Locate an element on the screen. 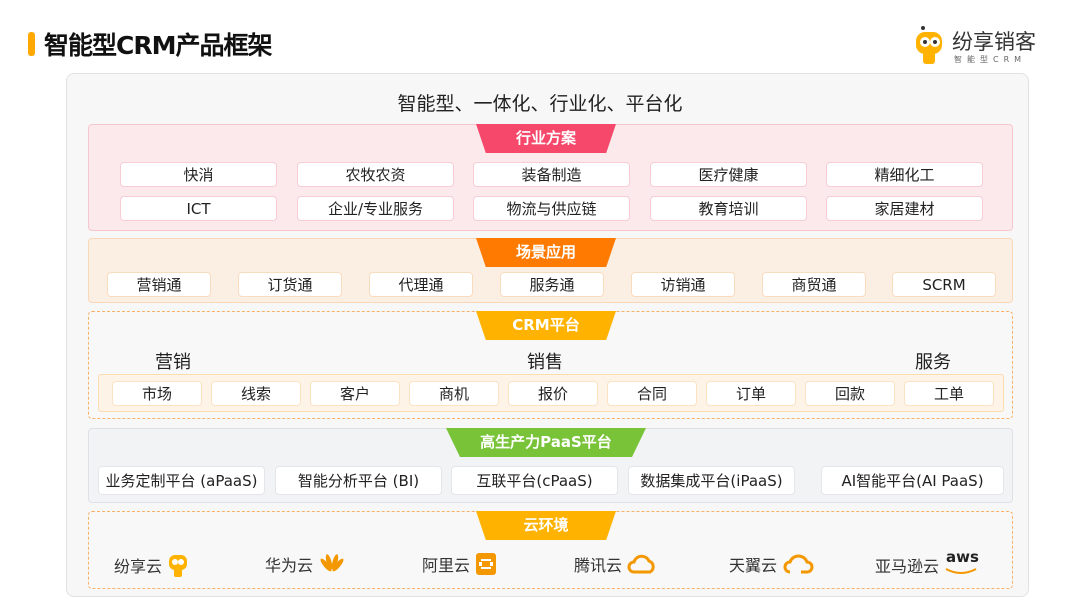  scenario-item: 订货通 is located at coordinates (290, 284).